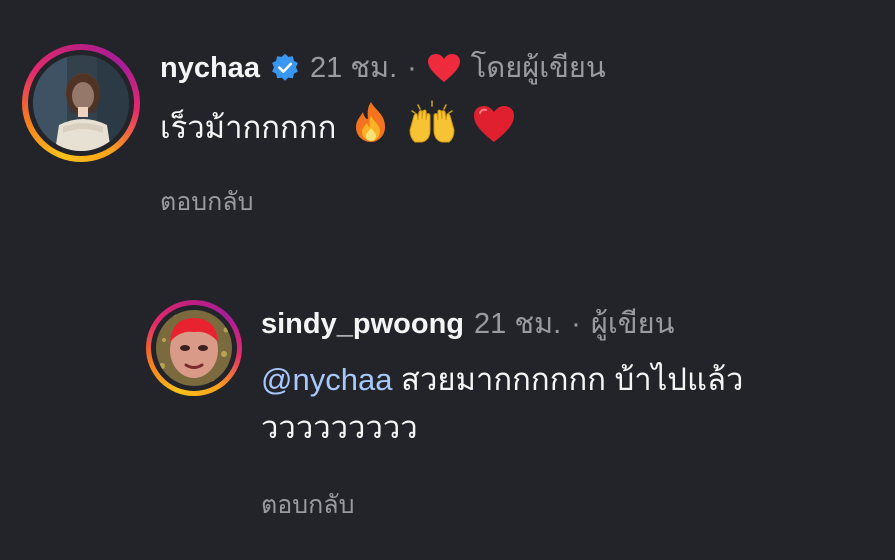 This screenshot has height=560, width=895. I want to click on author-label: ผู้เขียน, so click(632, 324).